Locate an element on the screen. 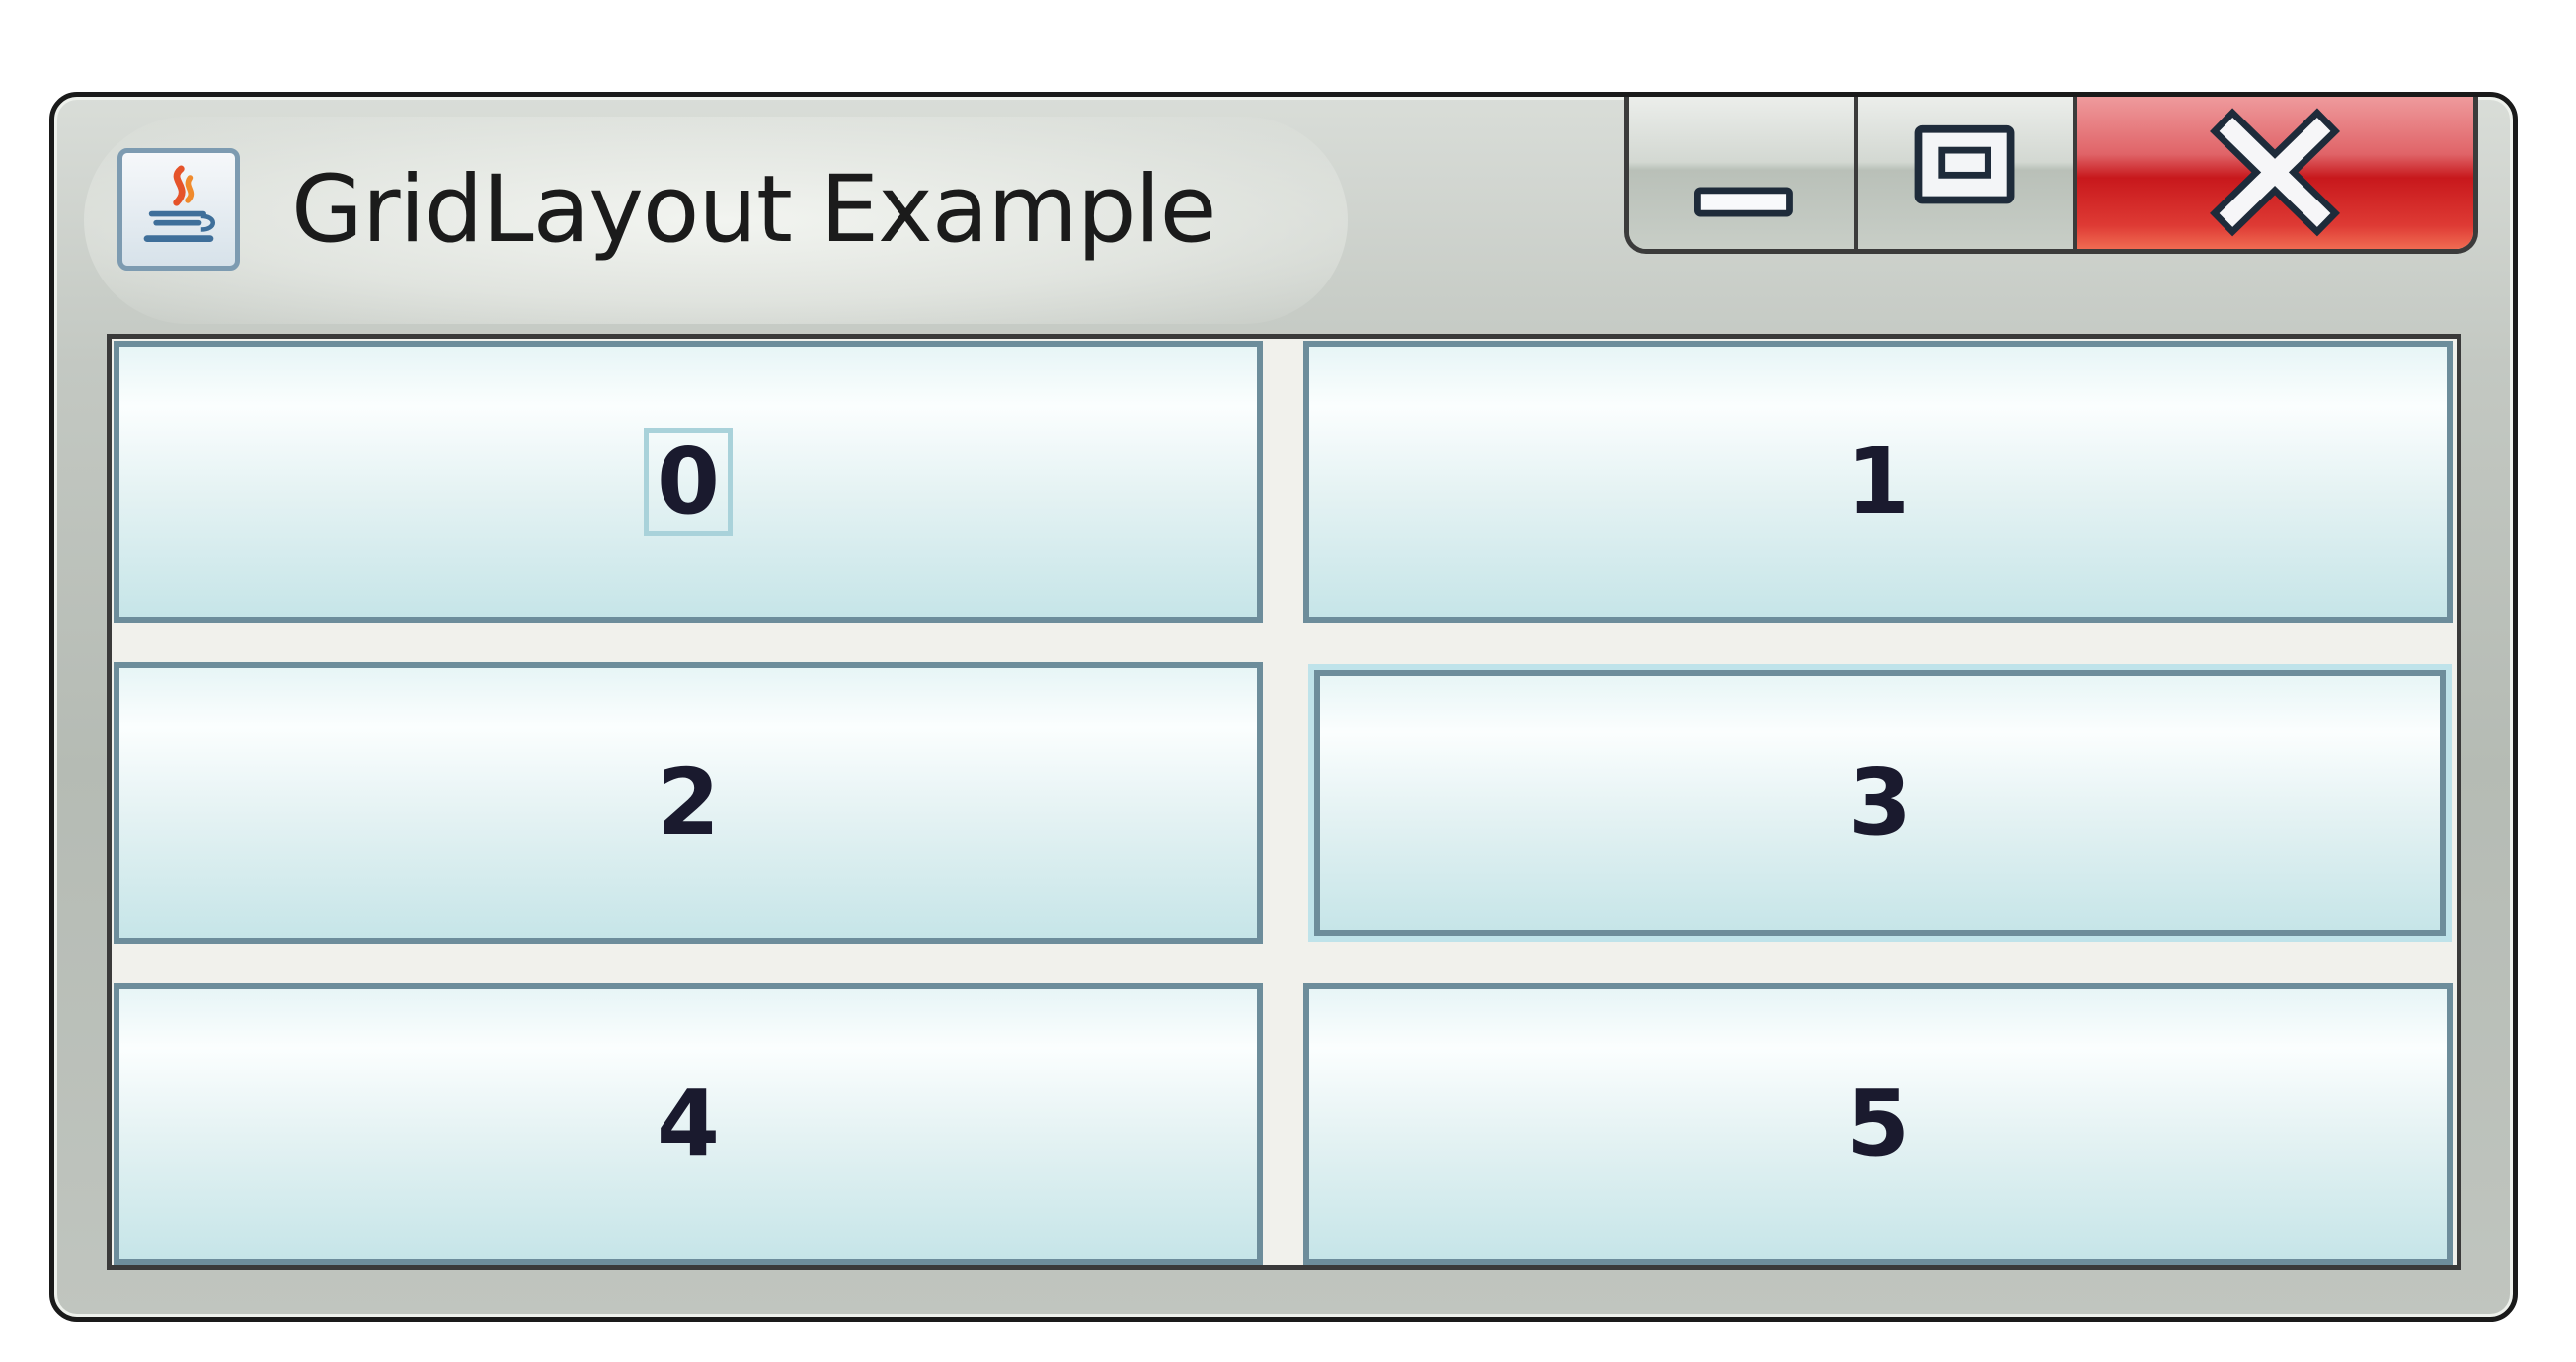 This screenshot has height=1362, width=2576. grid-button-label: 1 is located at coordinates (1877, 481).